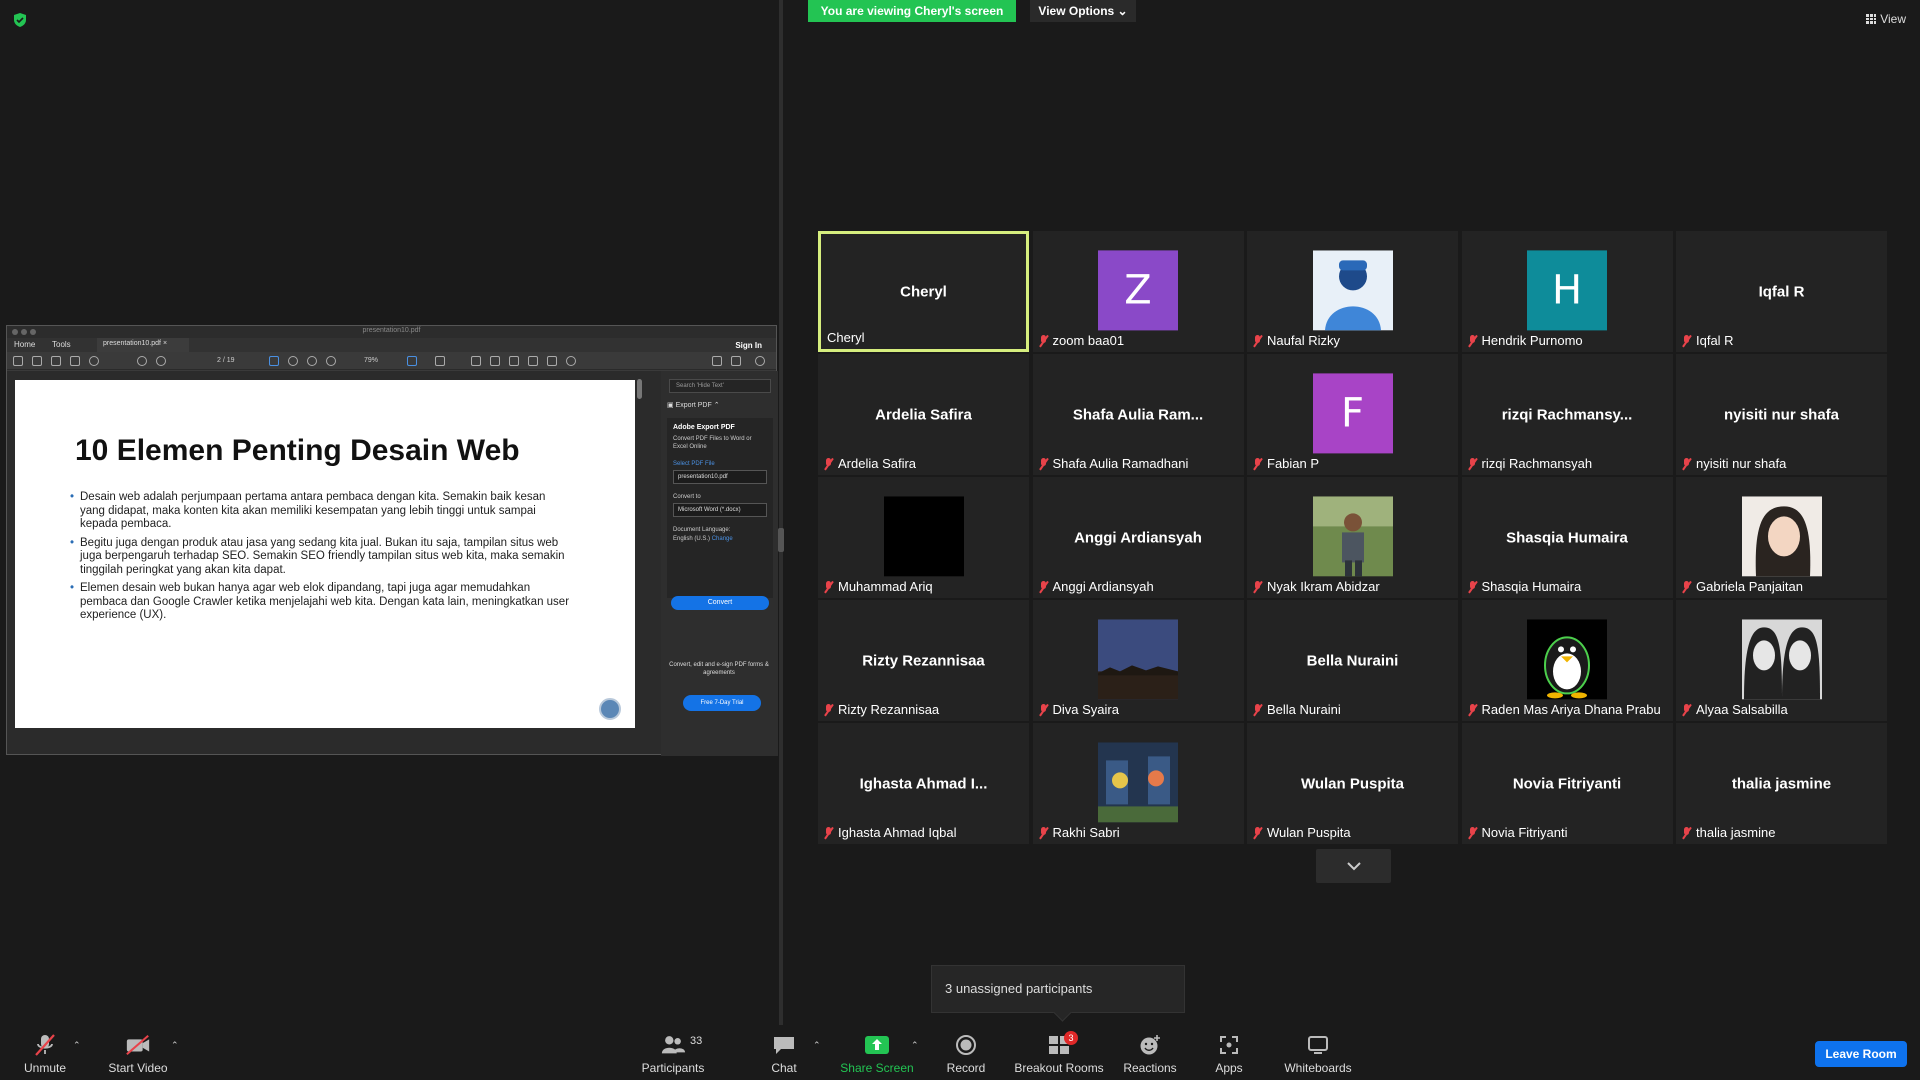  I want to click on unmute-button: Unmute, so click(45, 1052).